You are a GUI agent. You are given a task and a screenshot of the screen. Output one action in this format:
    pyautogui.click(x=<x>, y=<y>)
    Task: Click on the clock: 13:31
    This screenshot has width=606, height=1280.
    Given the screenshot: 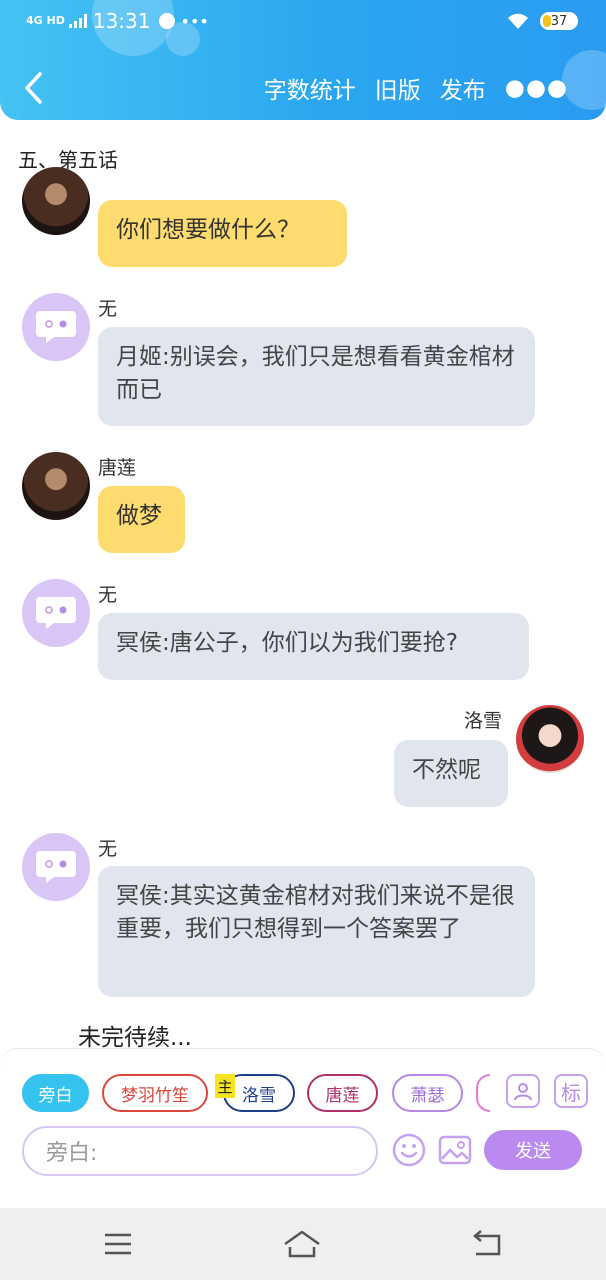 What is the action you would take?
    pyautogui.click(x=121, y=21)
    